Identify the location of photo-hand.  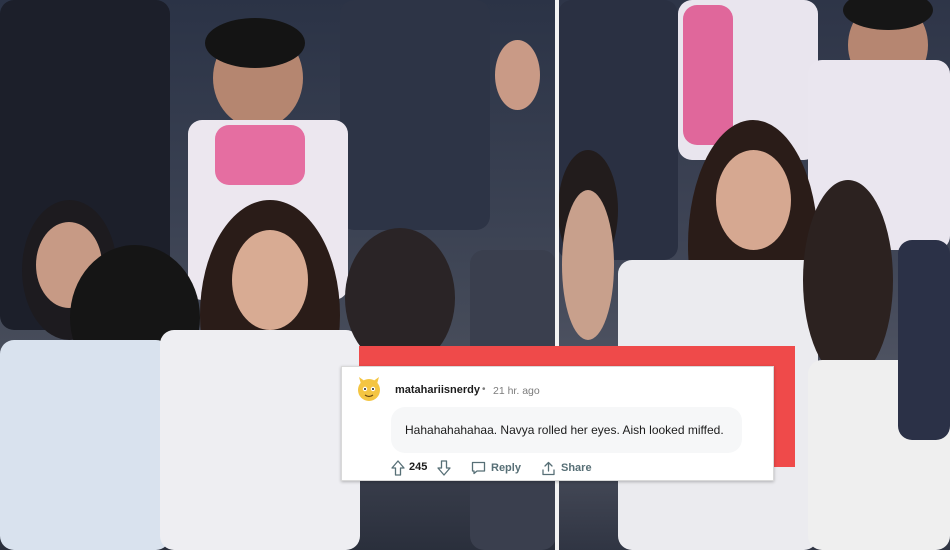
(517, 75).